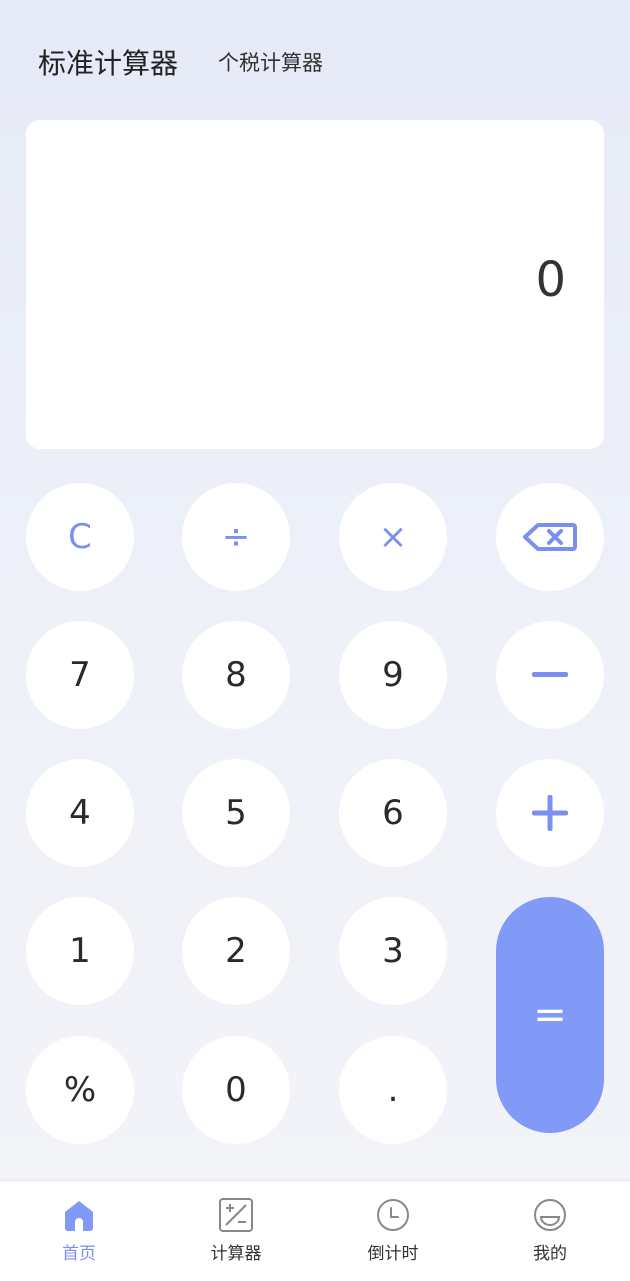  Describe the element at coordinates (236, 813) in the screenshot. I see `digit-5-button: 5` at that location.